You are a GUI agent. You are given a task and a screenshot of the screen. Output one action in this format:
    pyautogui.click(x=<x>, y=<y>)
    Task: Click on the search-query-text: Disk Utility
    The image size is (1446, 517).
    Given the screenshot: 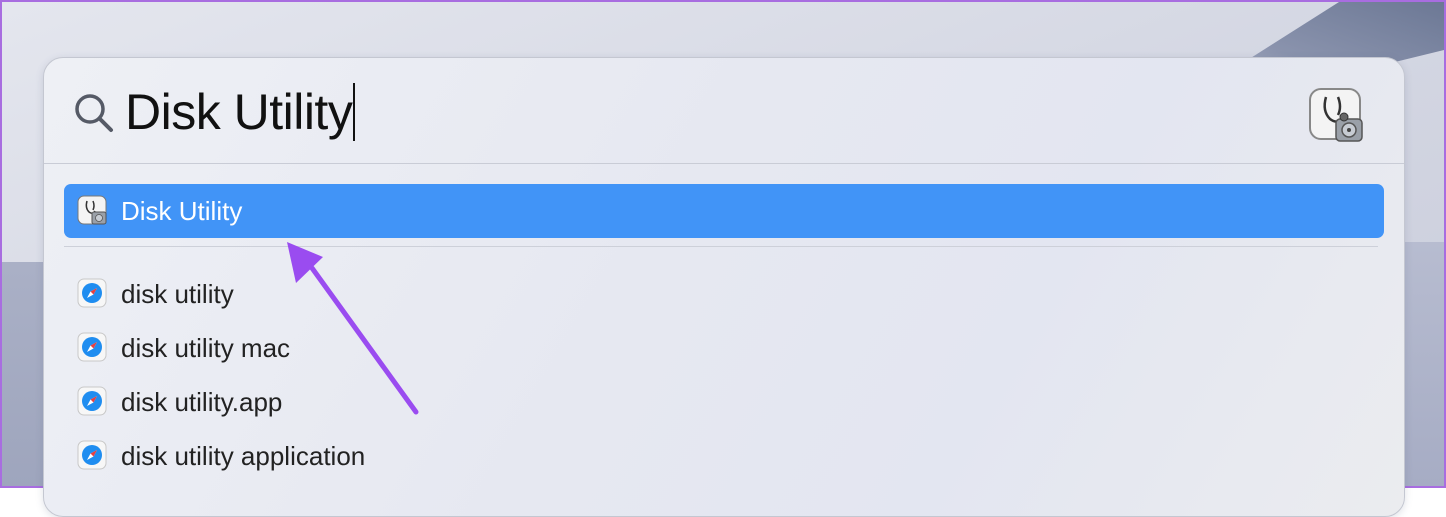 What is the action you would take?
    pyautogui.click(x=239, y=112)
    